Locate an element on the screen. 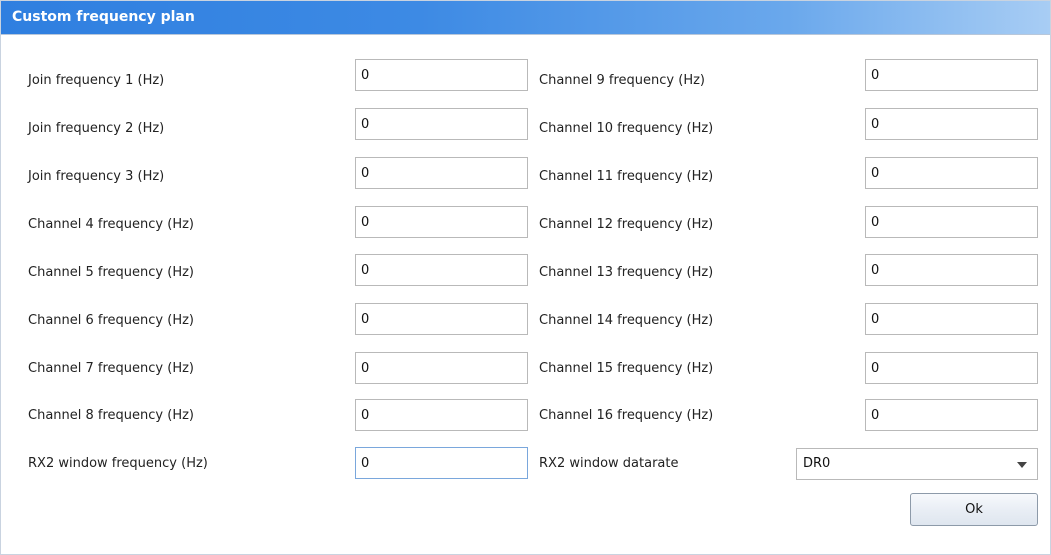  channel-8-frequency-label: Channel 8 frequency (Hz) is located at coordinates (111, 415).